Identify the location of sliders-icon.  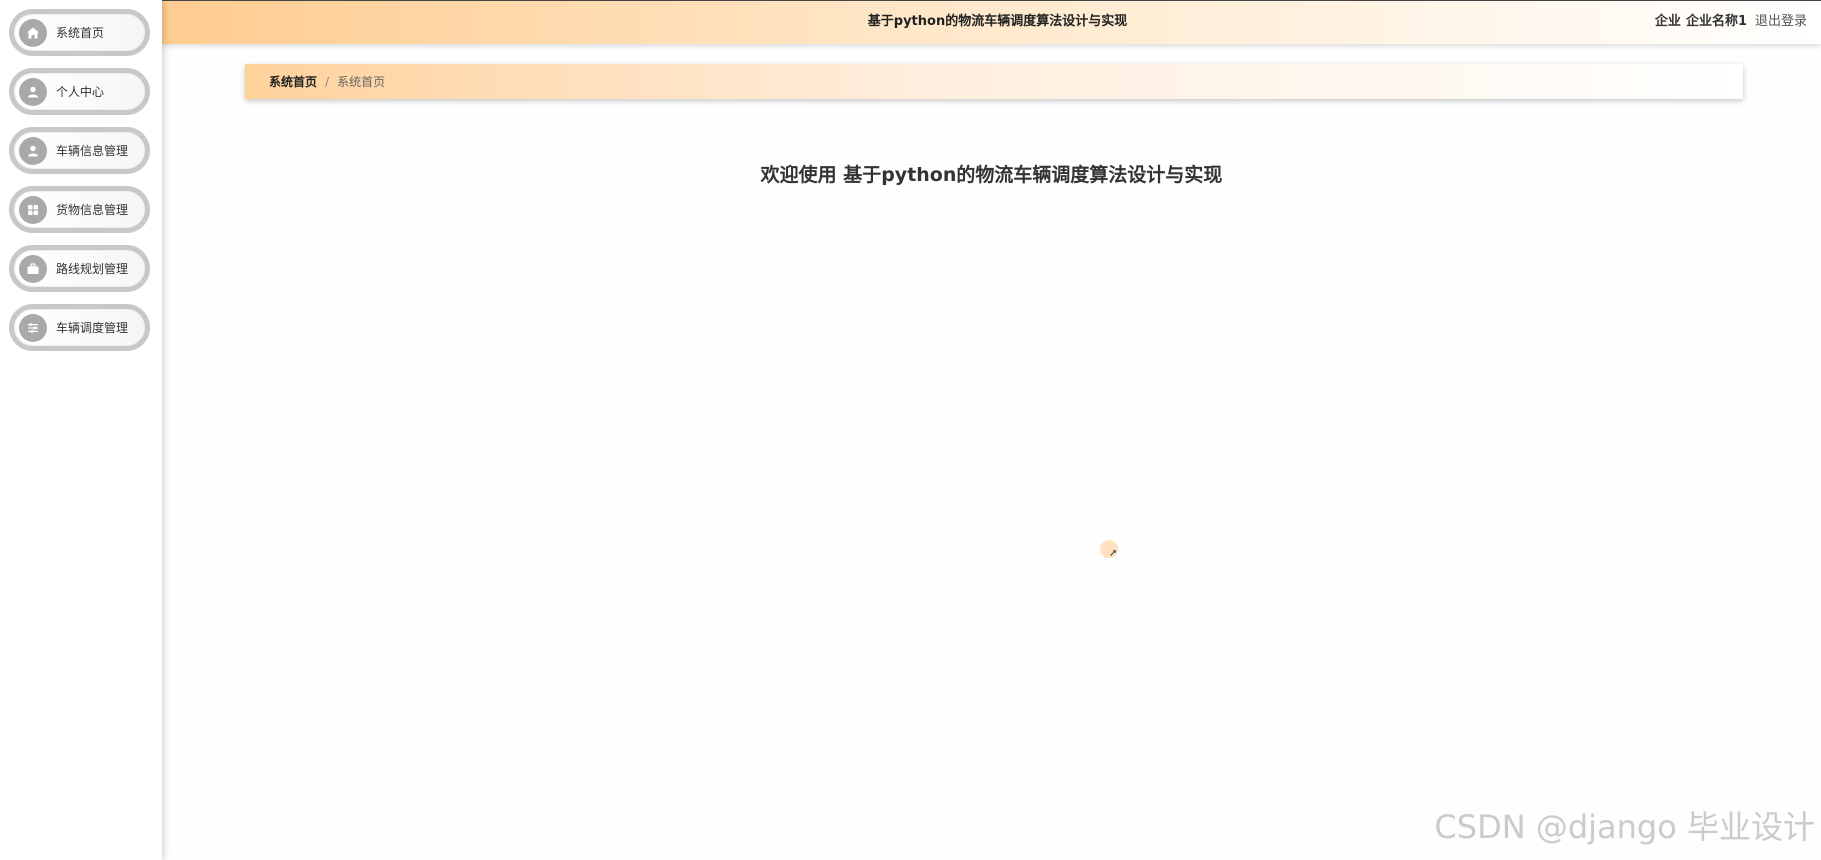
(33, 327).